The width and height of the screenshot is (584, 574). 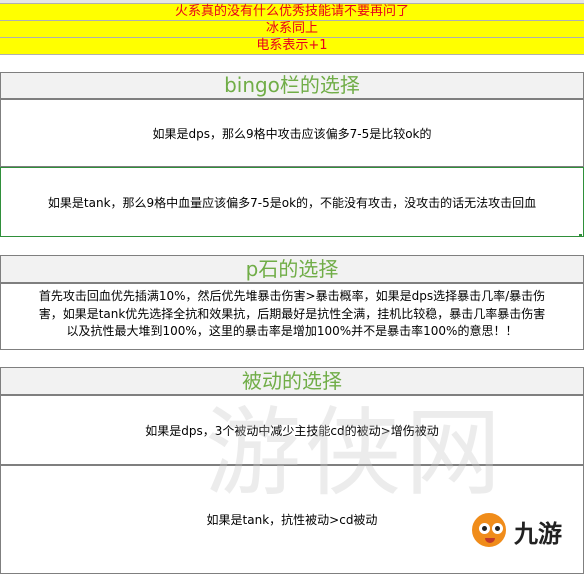 I want to click on jiuyou-logo-icon, so click(x=489, y=530).